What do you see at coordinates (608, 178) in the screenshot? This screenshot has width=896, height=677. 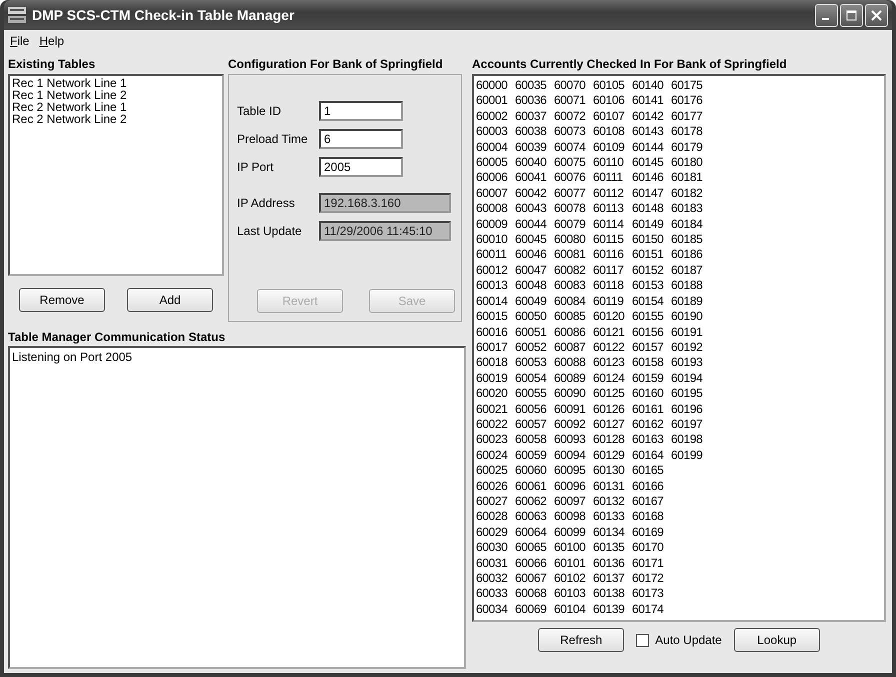 I see `account-number: 60111` at bounding box center [608, 178].